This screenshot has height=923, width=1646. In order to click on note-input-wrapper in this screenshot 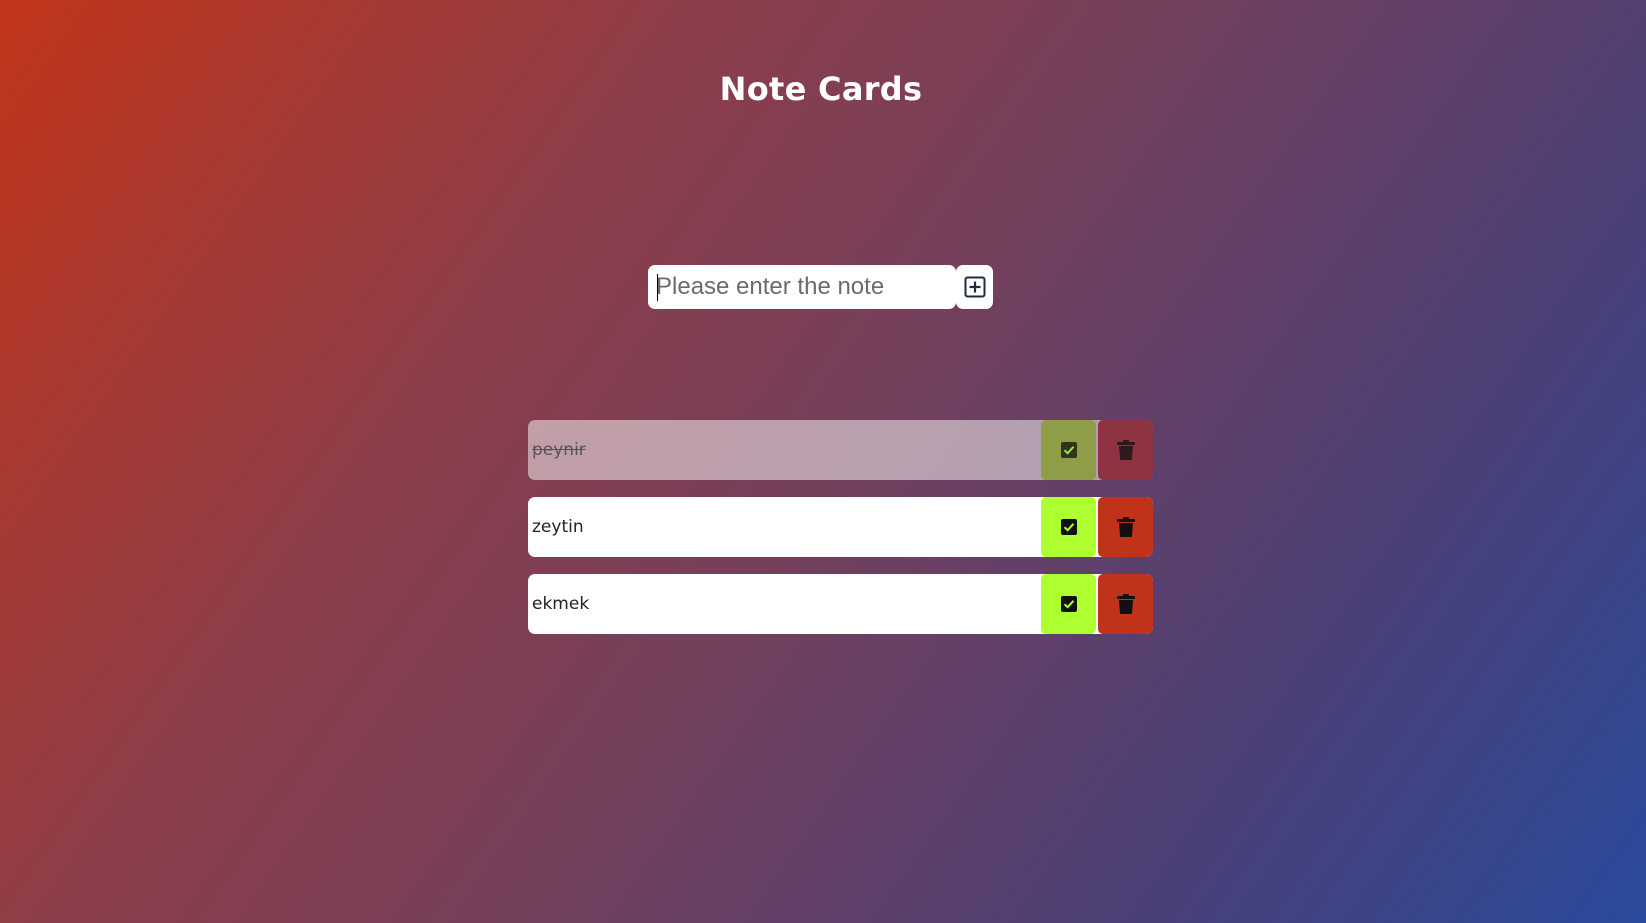, I will do `click(802, 287)`.